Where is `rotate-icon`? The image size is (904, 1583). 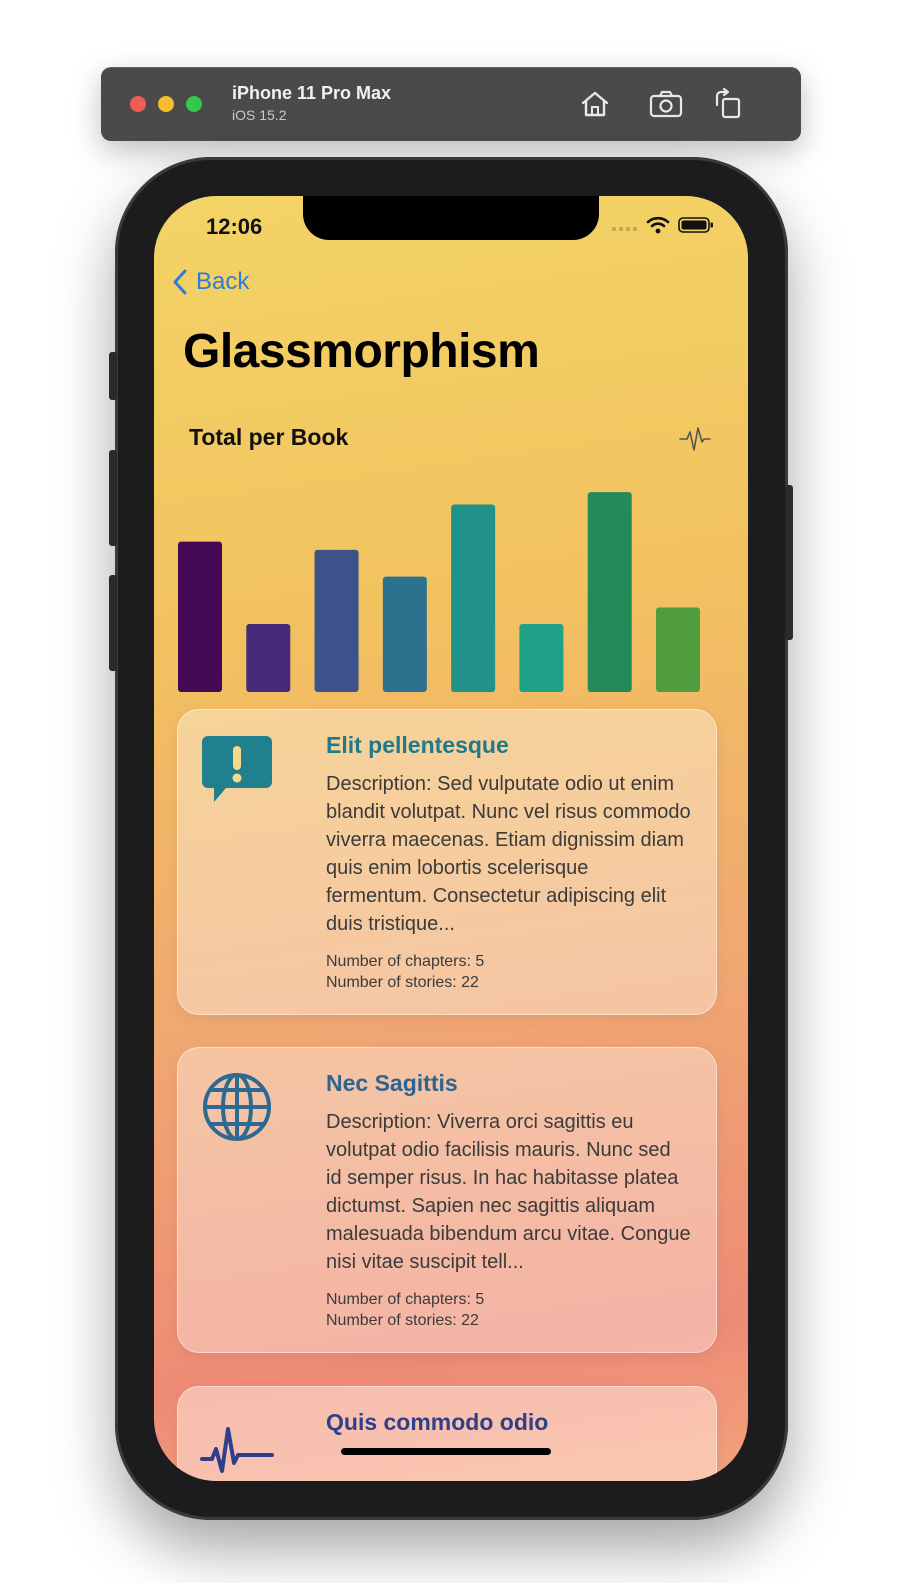
rotate-icon is located at coordinates (728, 103).